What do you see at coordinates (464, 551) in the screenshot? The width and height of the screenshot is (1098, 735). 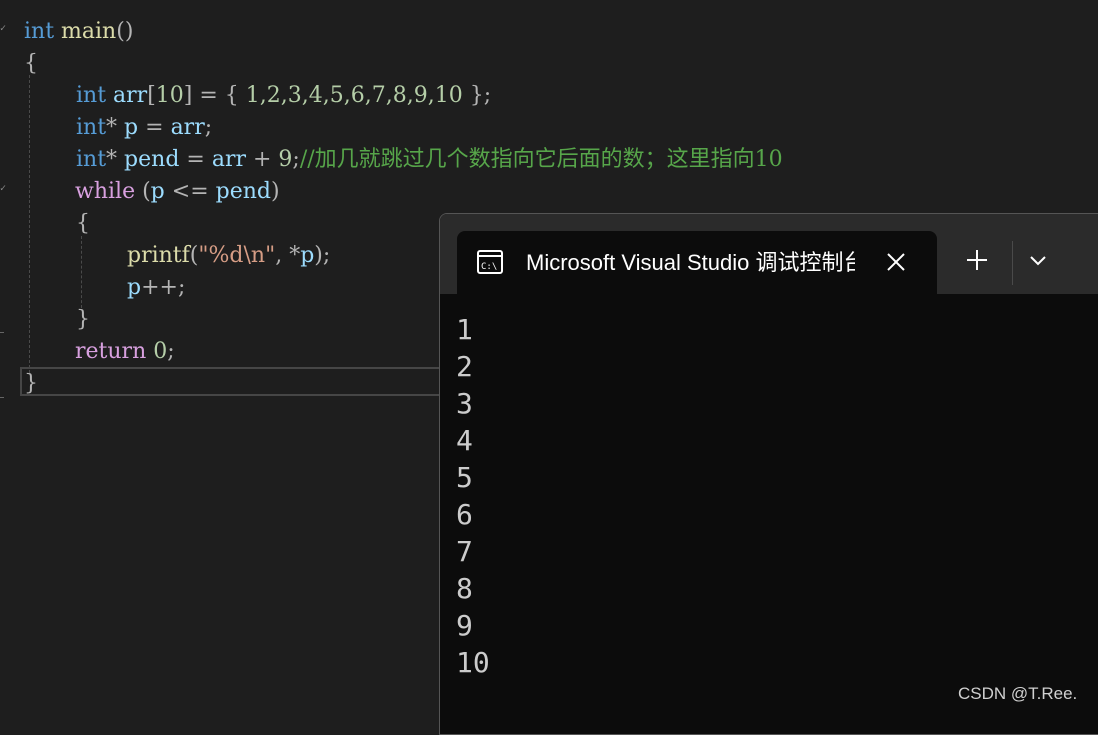 I see `output-line: 7` at bounding box center [464, 551].